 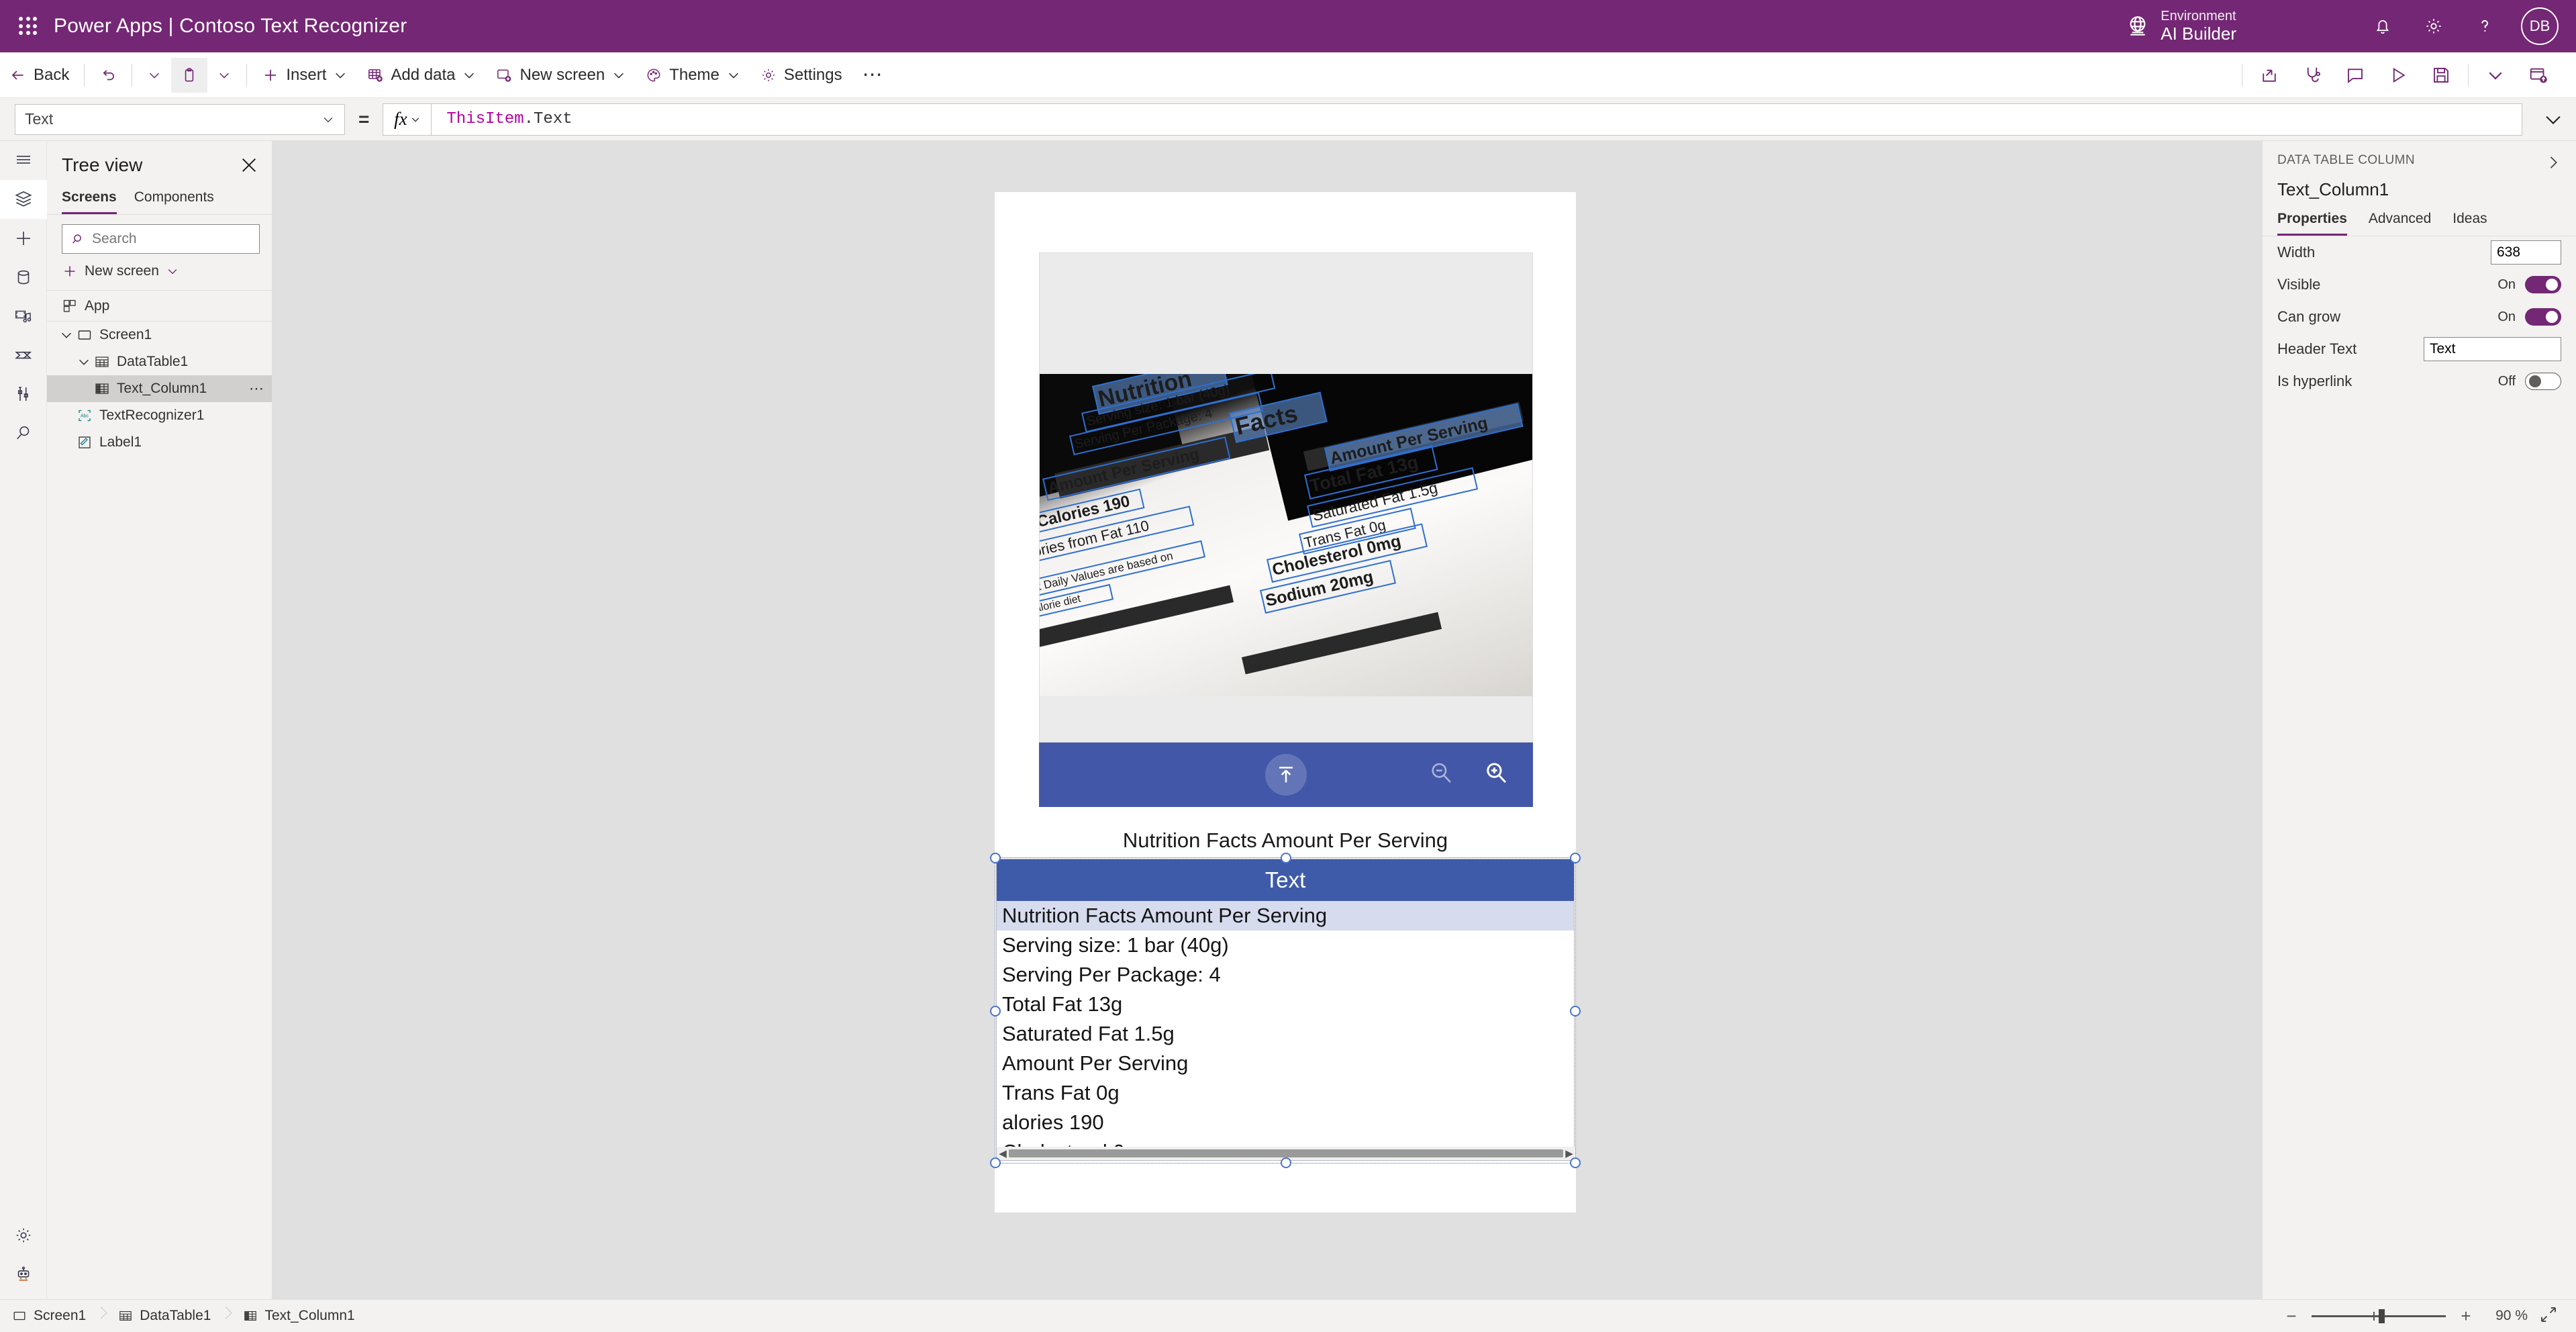 What do you see at coordinates (812, 74) in the screenshot?
I see `settings-label: Settings` at bounding box center [812, 74].